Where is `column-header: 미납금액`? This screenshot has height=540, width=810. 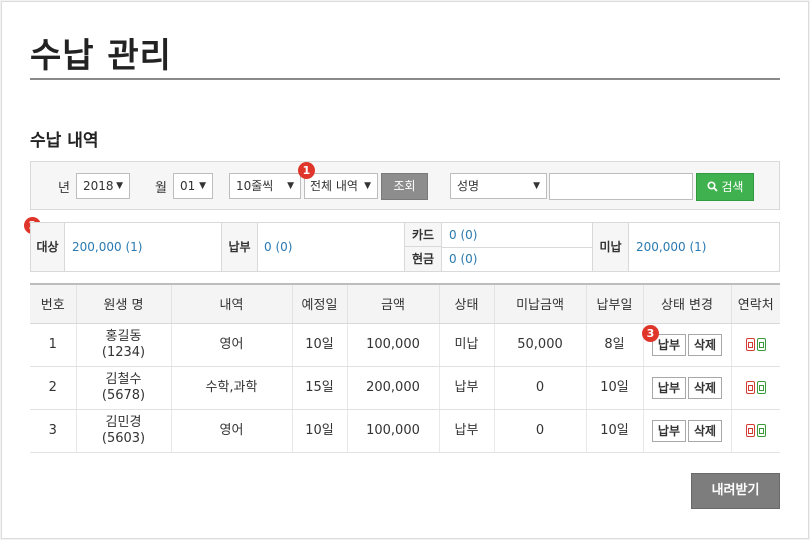
column-header: 미납금액 is located at coordinates (540, 303).